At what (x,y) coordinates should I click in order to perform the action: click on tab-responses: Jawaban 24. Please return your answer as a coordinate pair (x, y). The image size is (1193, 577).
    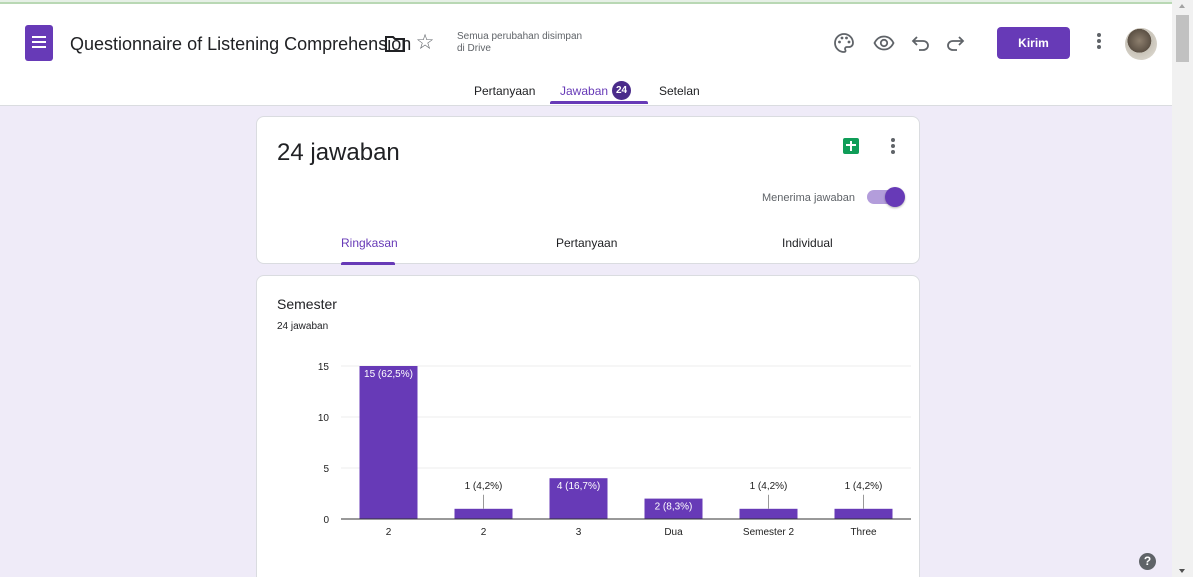
    Looking at the image, I should click on (596, 91).